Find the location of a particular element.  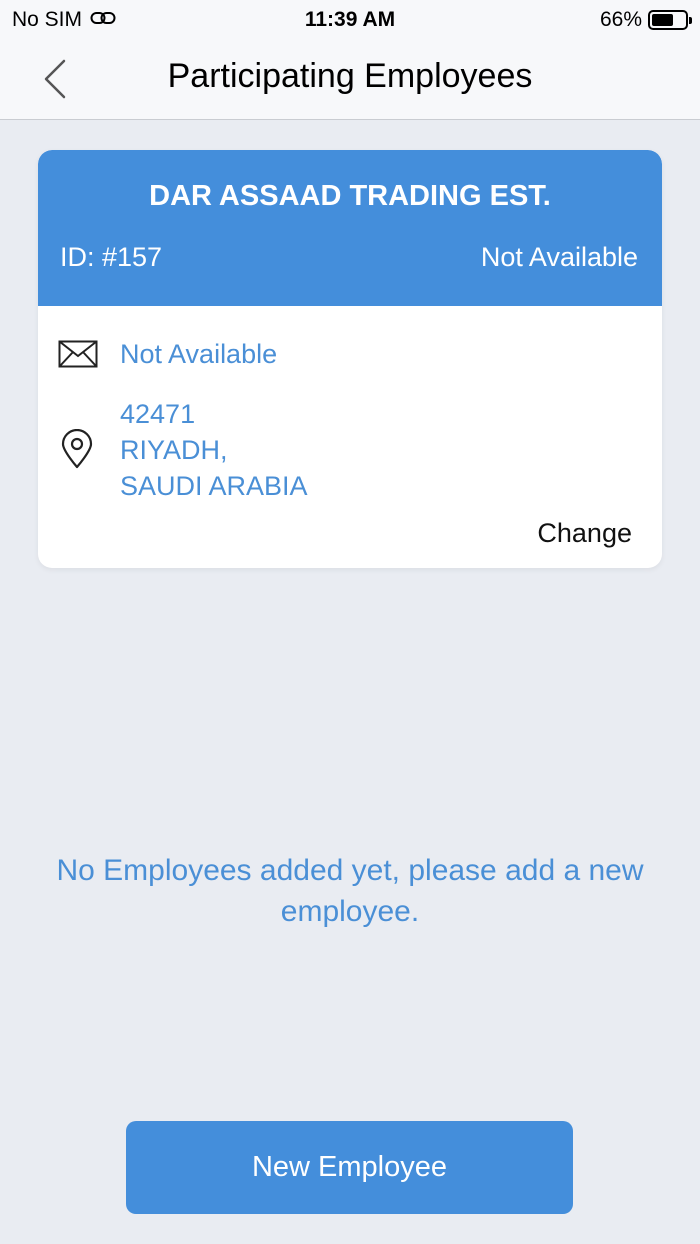

battery-fill is located at coordinates (662, 20).